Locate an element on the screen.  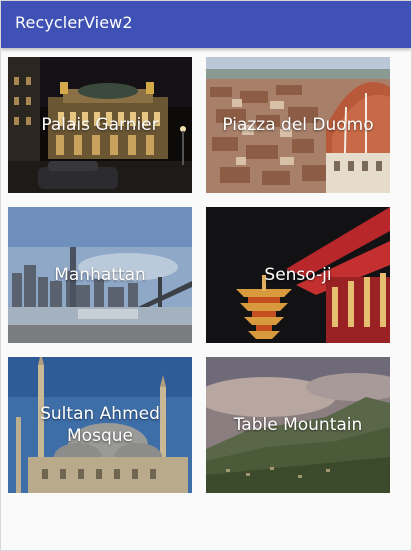
card-title: Table Mountain is located at coordinates (298, 425).